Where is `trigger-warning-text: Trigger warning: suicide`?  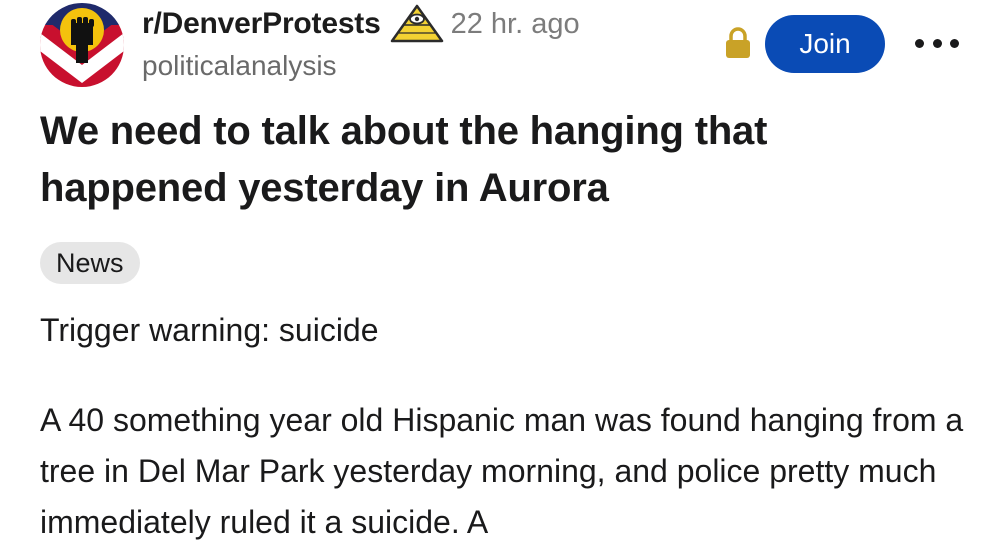
trigger-warning-text: Trigger warning: suicide is located at coordinates (209, 330).